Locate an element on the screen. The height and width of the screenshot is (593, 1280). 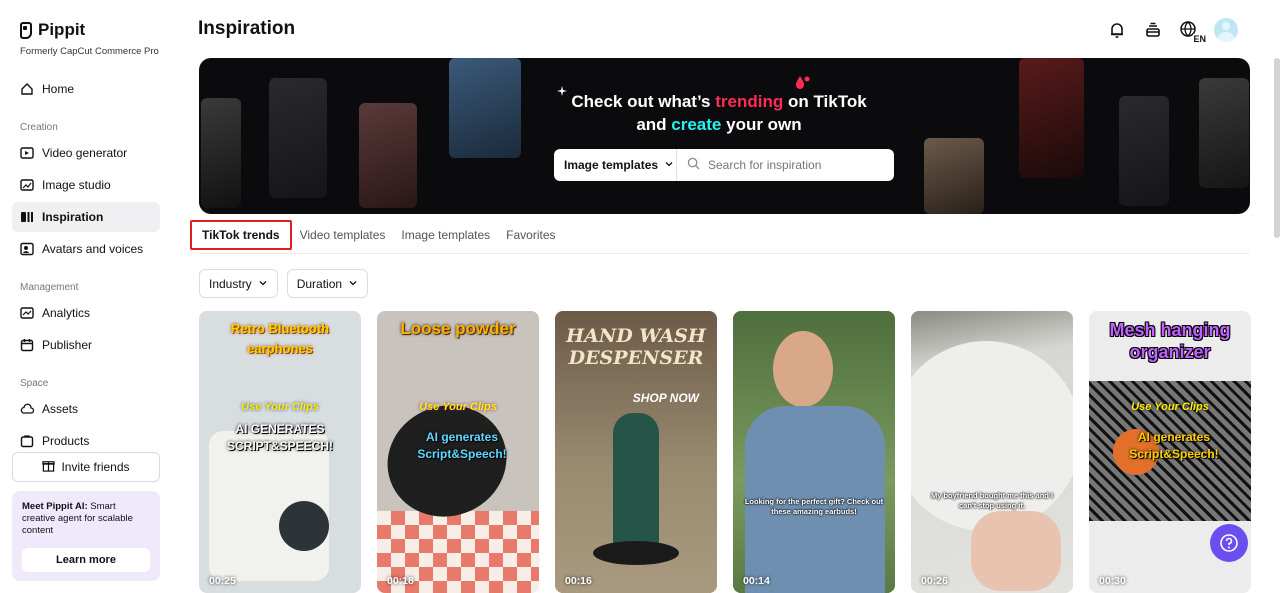
sidebar-item-inspiration: Inspiration is located at coordinates (86, 217).